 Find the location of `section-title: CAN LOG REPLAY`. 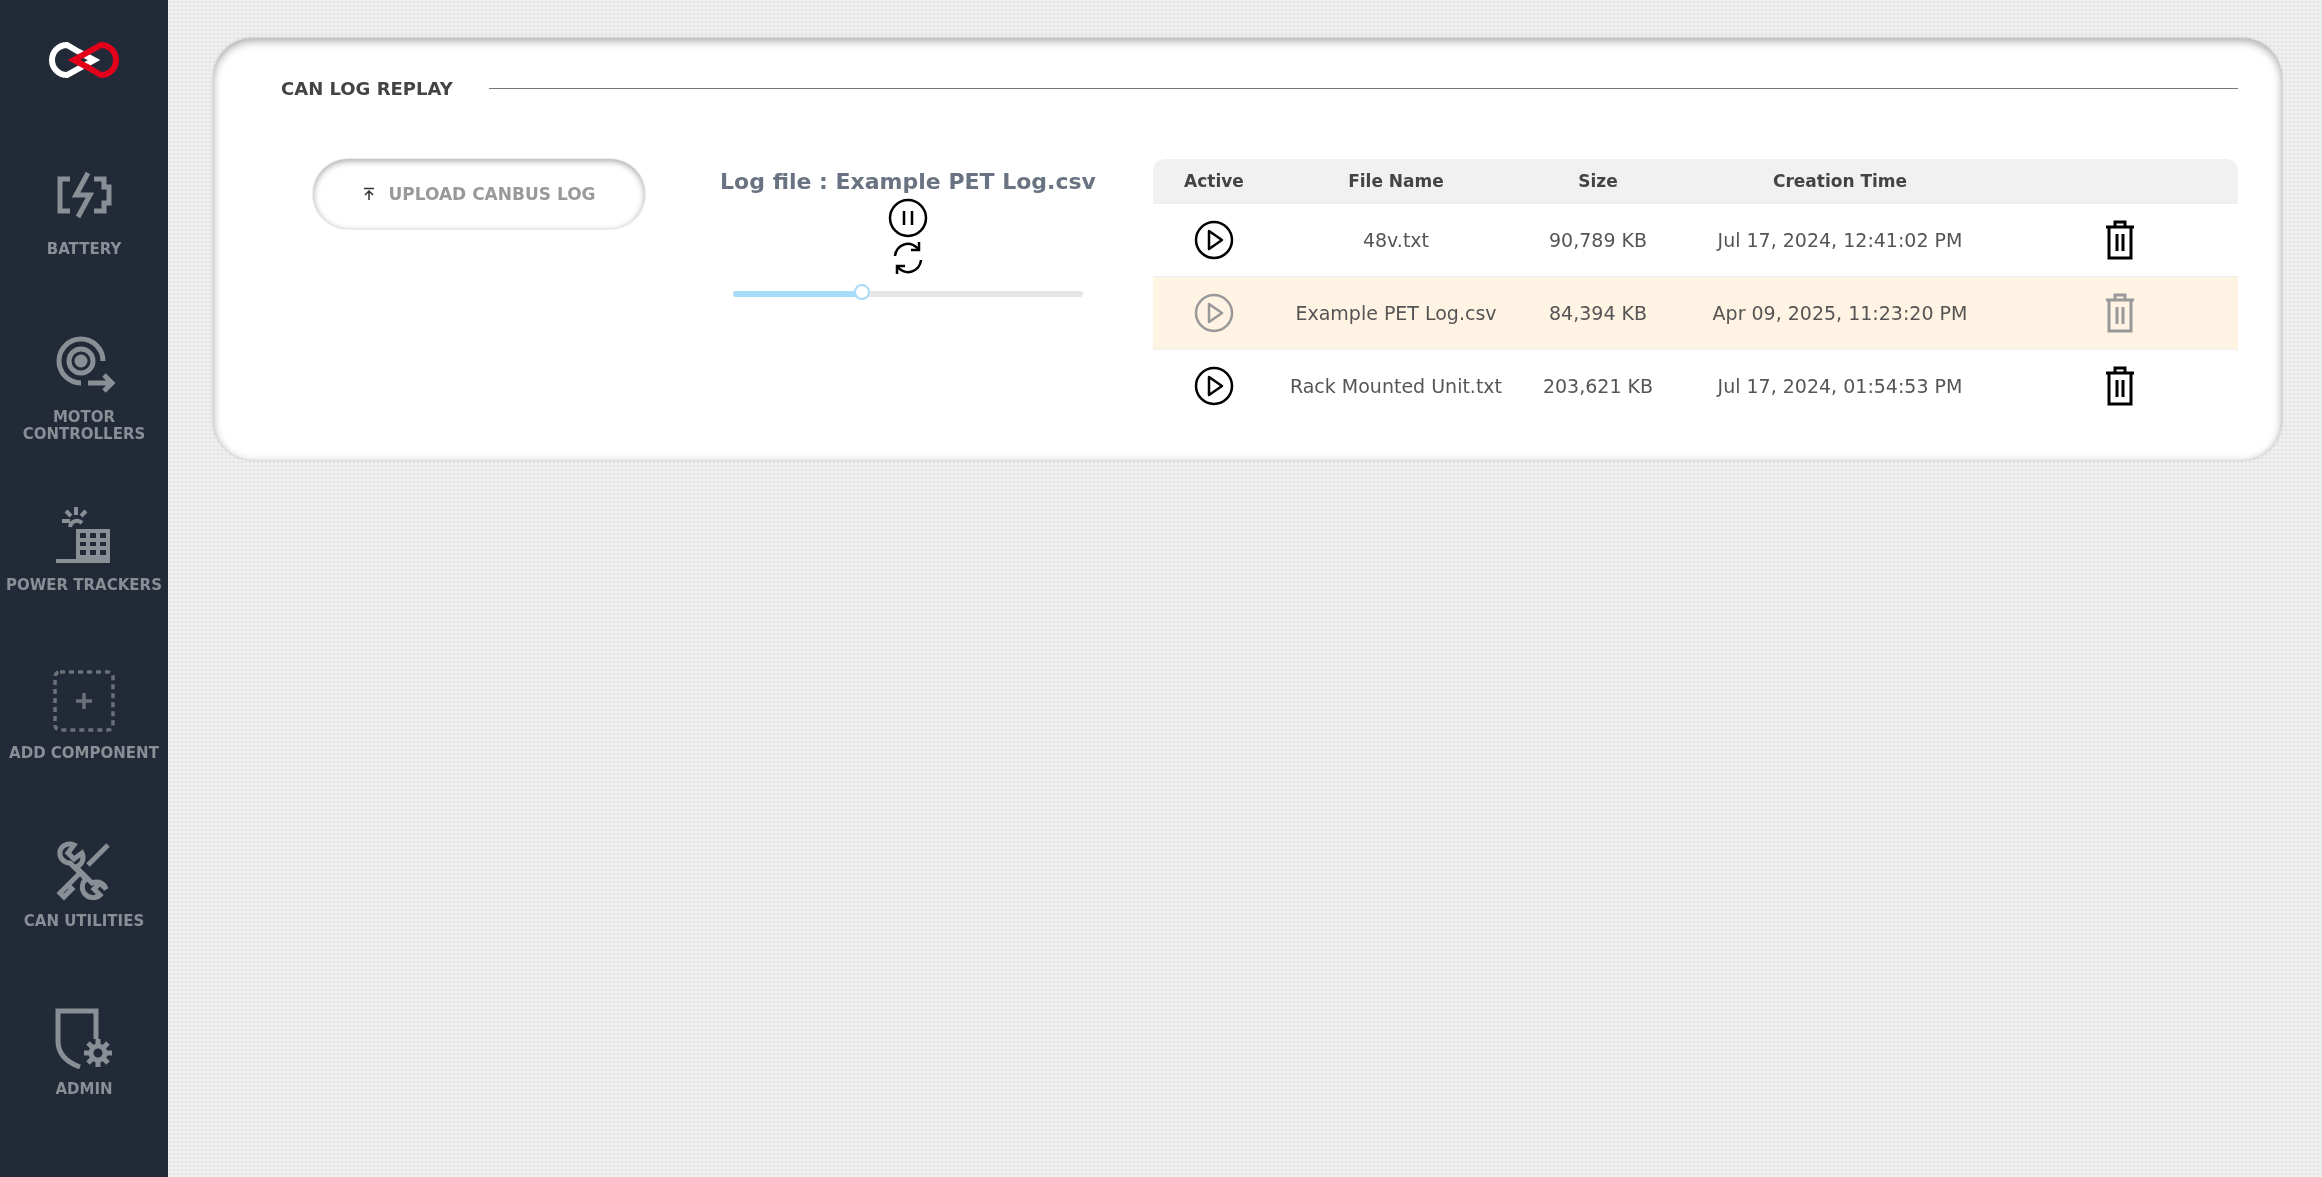

section-title: CAN LOG REPLAY is located at coordinates (367, 88).